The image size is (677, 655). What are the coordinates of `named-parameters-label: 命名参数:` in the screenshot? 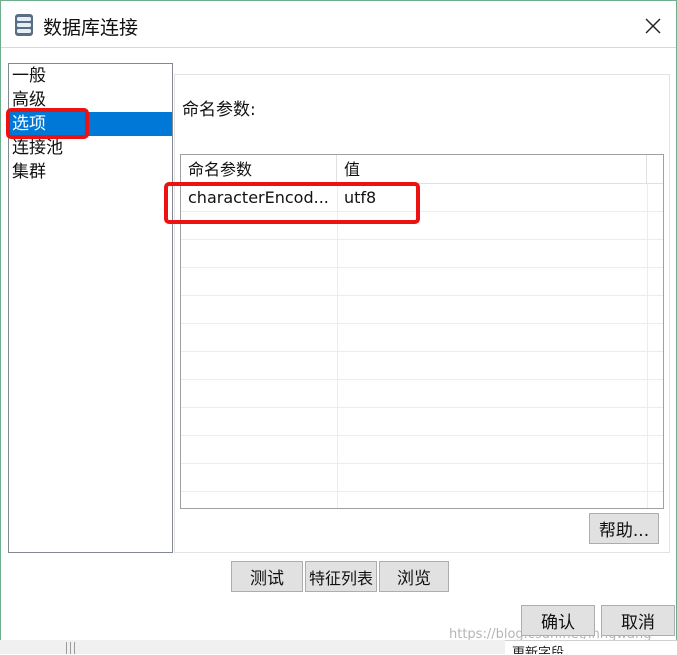 It's located at (219, 110).